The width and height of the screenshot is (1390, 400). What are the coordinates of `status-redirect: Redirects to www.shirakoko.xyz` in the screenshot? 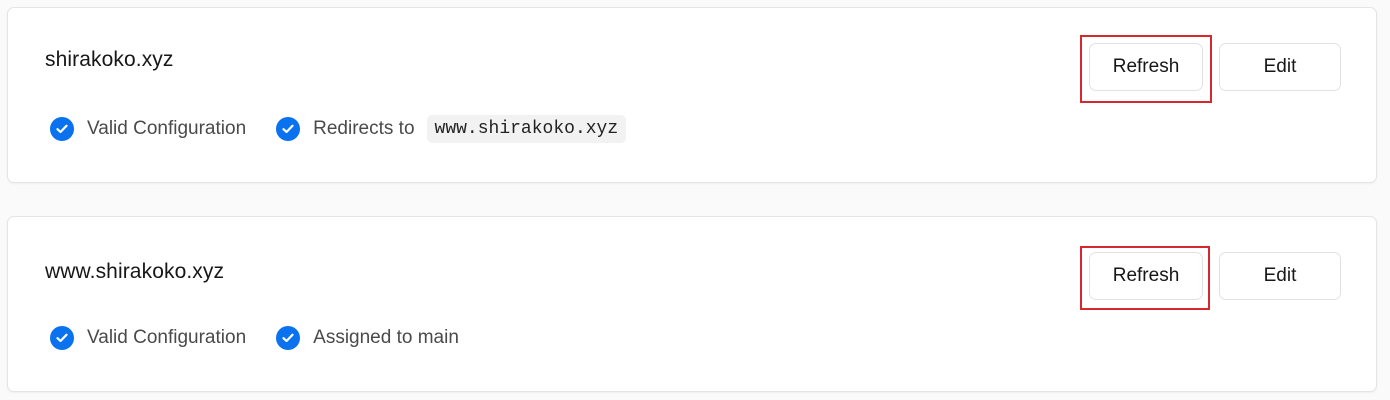 It's located at (451, 129).